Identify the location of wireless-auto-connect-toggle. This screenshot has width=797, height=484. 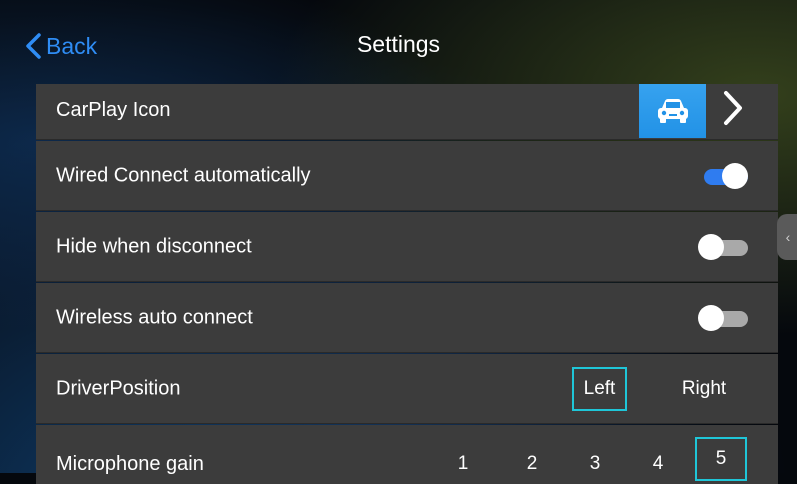
(723, 317).